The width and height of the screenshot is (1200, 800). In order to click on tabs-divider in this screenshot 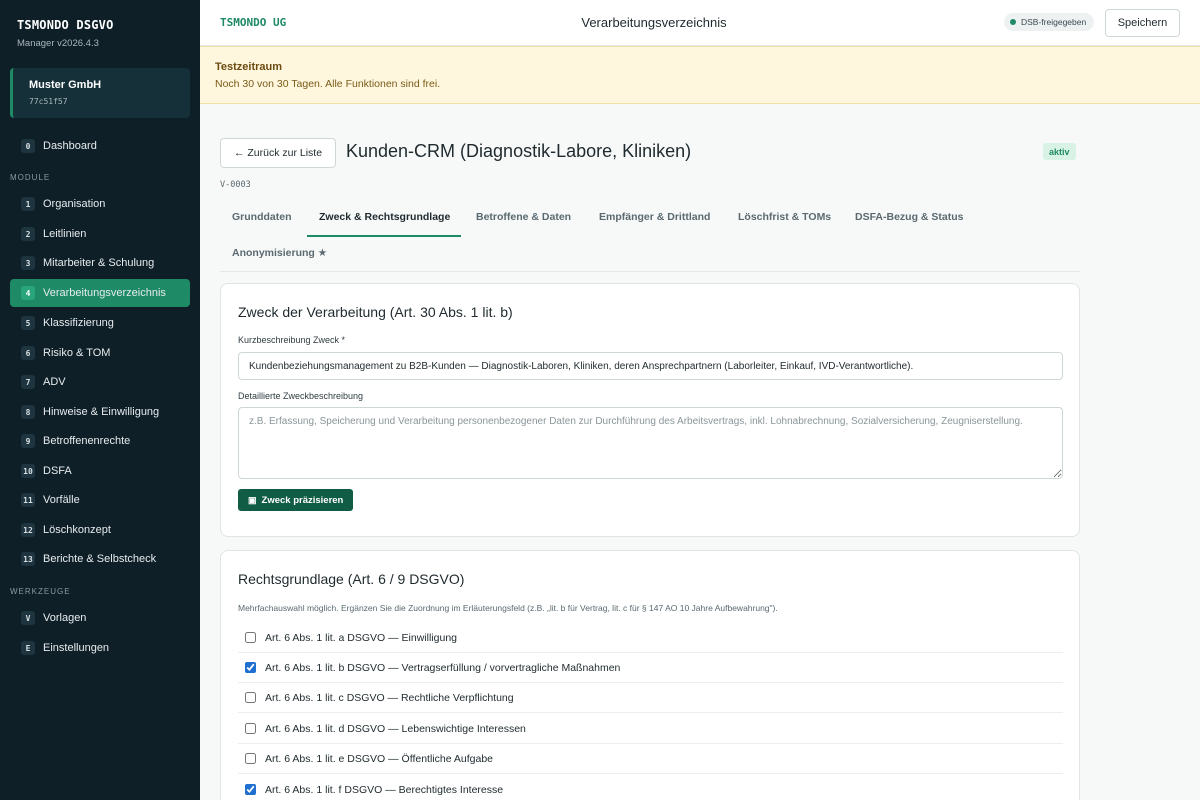, I will do `click(650, 271)`.